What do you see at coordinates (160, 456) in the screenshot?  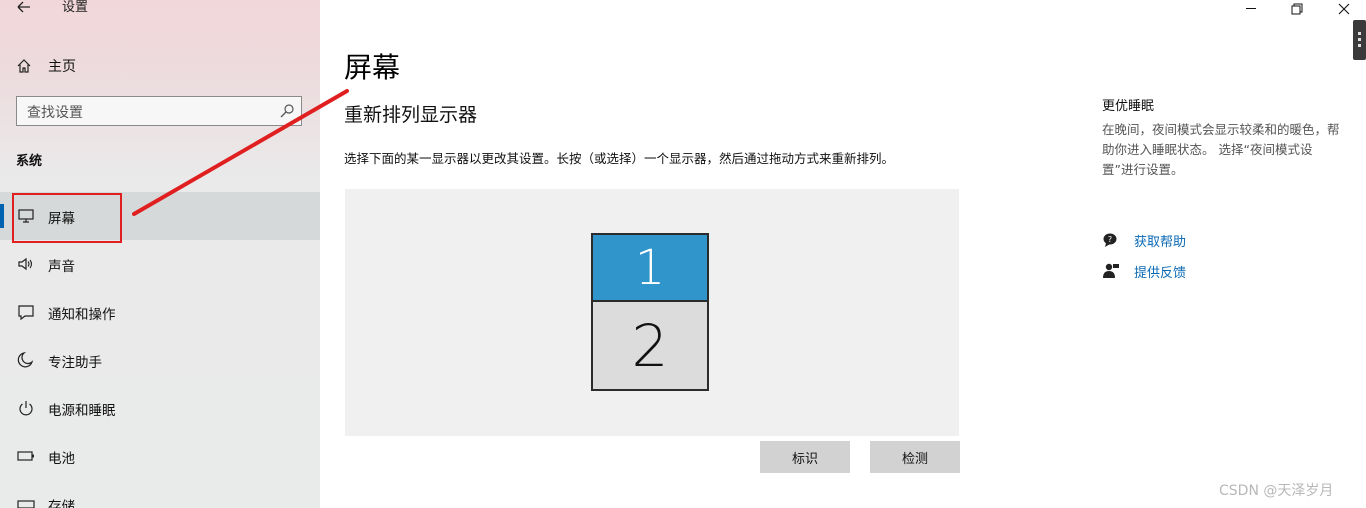 I see `sidebar-item-battery: 电池` at bounding box center [160, 456].